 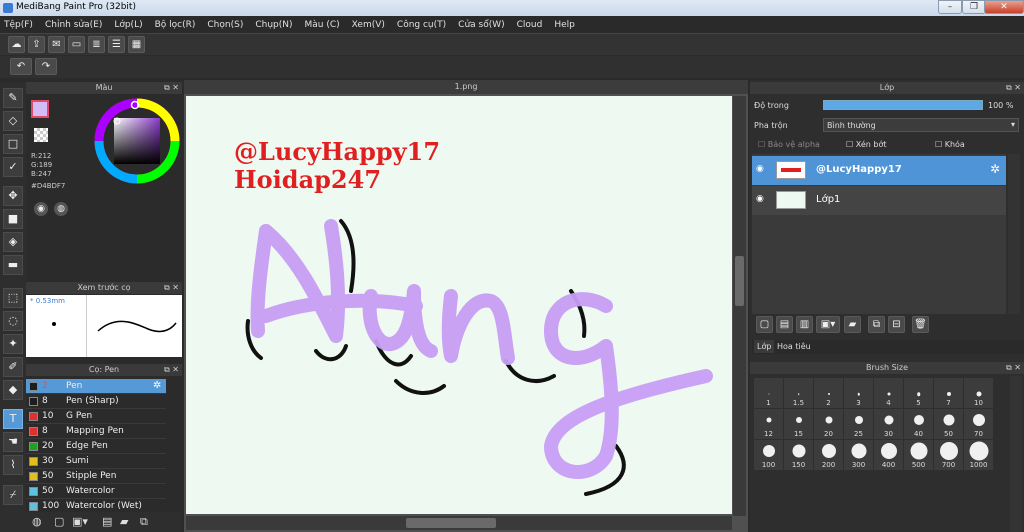 I want to click on canvas-horizontal-scrollbar, so click(x=459, y=523).